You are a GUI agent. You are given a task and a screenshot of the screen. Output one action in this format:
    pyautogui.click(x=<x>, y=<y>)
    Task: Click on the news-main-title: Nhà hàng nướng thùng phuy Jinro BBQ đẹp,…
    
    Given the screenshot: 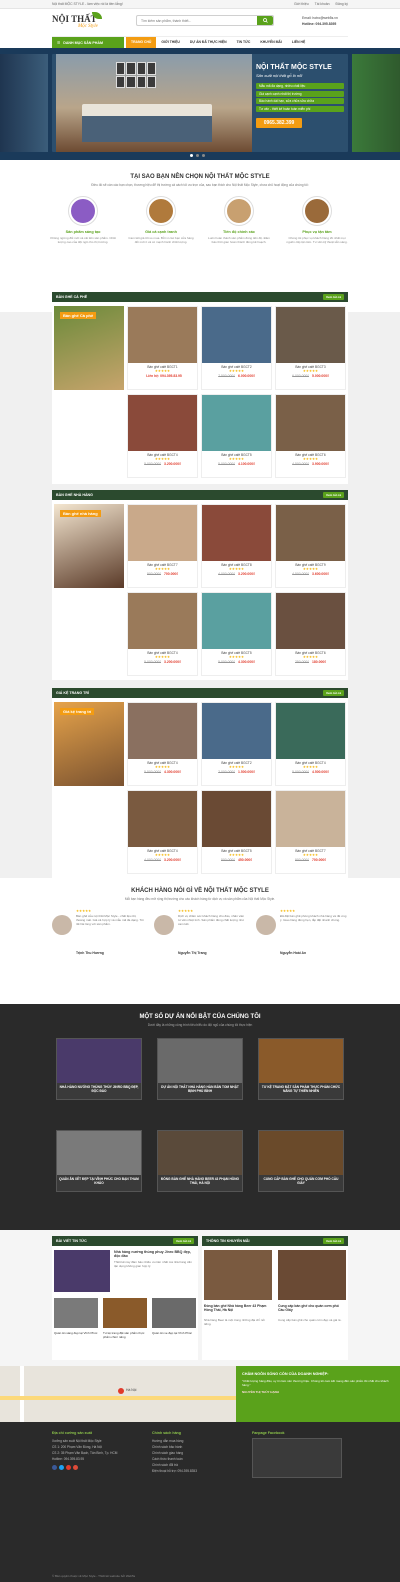 What is the action you would take?
    pyautogui.click(x=155, y=1254)
    